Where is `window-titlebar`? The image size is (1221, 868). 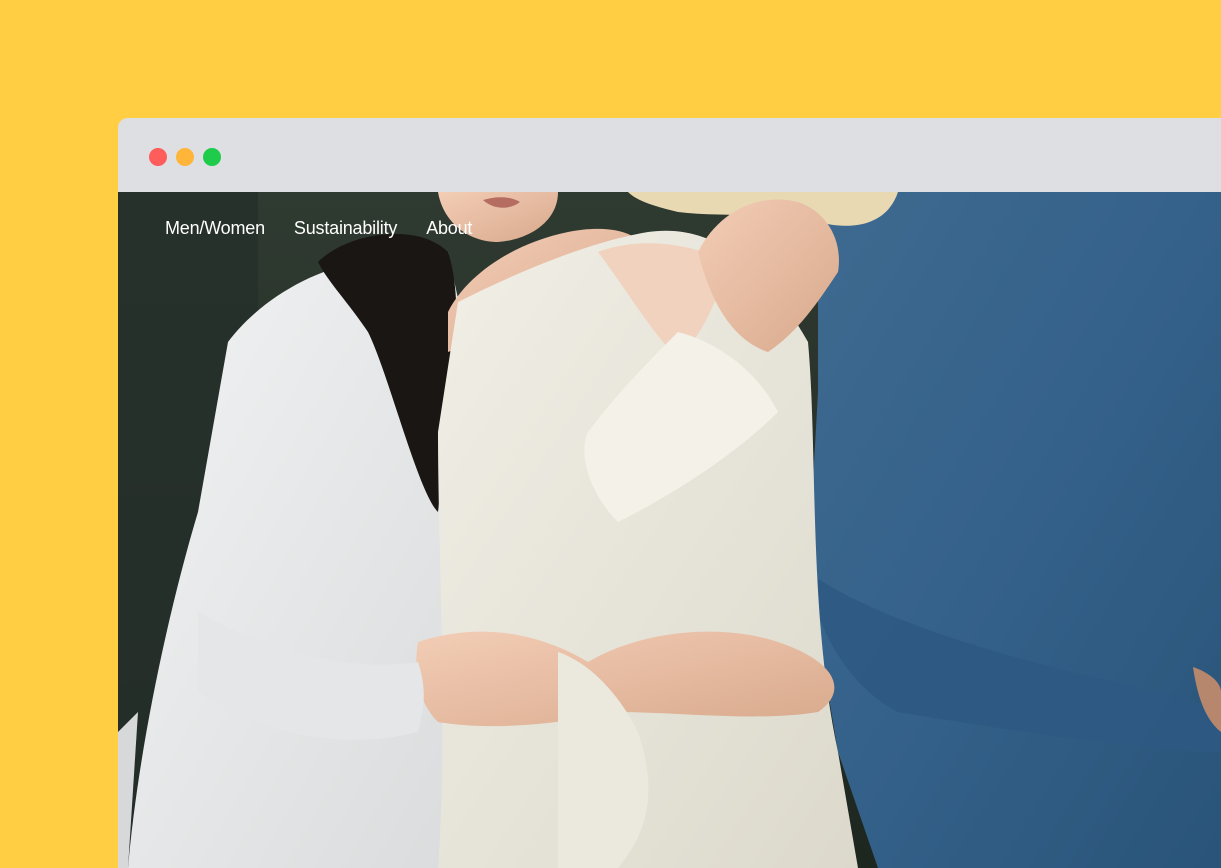
window-titlebar is located at coordinates (669, 155).